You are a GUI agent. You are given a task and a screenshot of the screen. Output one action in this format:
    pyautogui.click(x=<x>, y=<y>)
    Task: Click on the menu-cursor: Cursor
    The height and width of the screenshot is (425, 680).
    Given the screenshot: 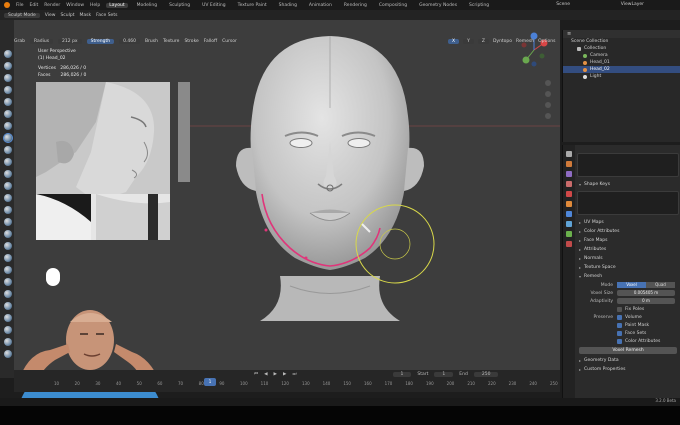 What is the action you would take?
    pyautogui.click(x=229, y=41)
    